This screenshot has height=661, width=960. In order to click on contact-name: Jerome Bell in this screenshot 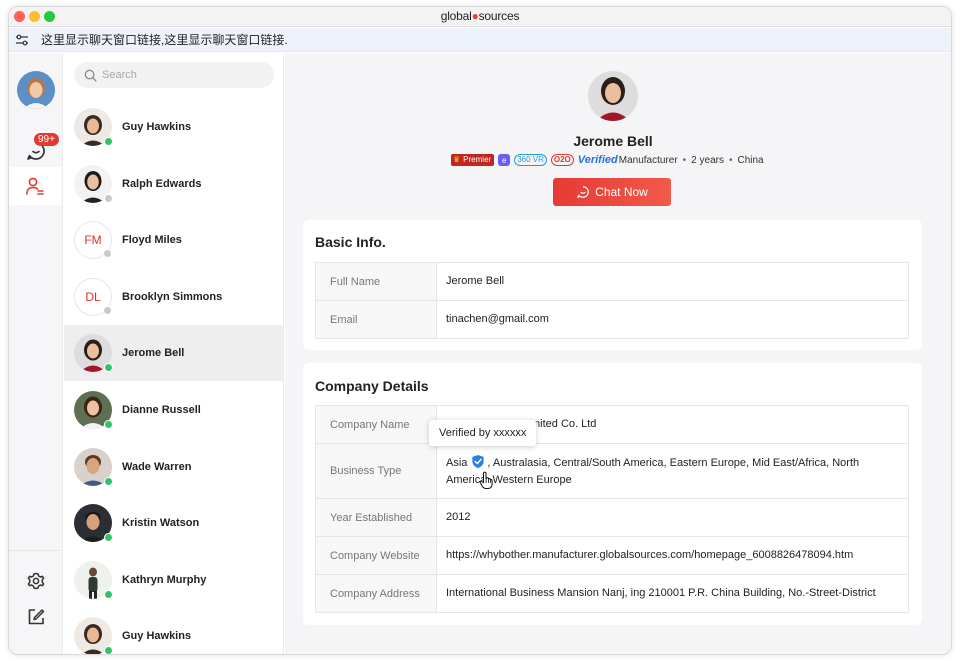, I will do `click(153, 353)`.